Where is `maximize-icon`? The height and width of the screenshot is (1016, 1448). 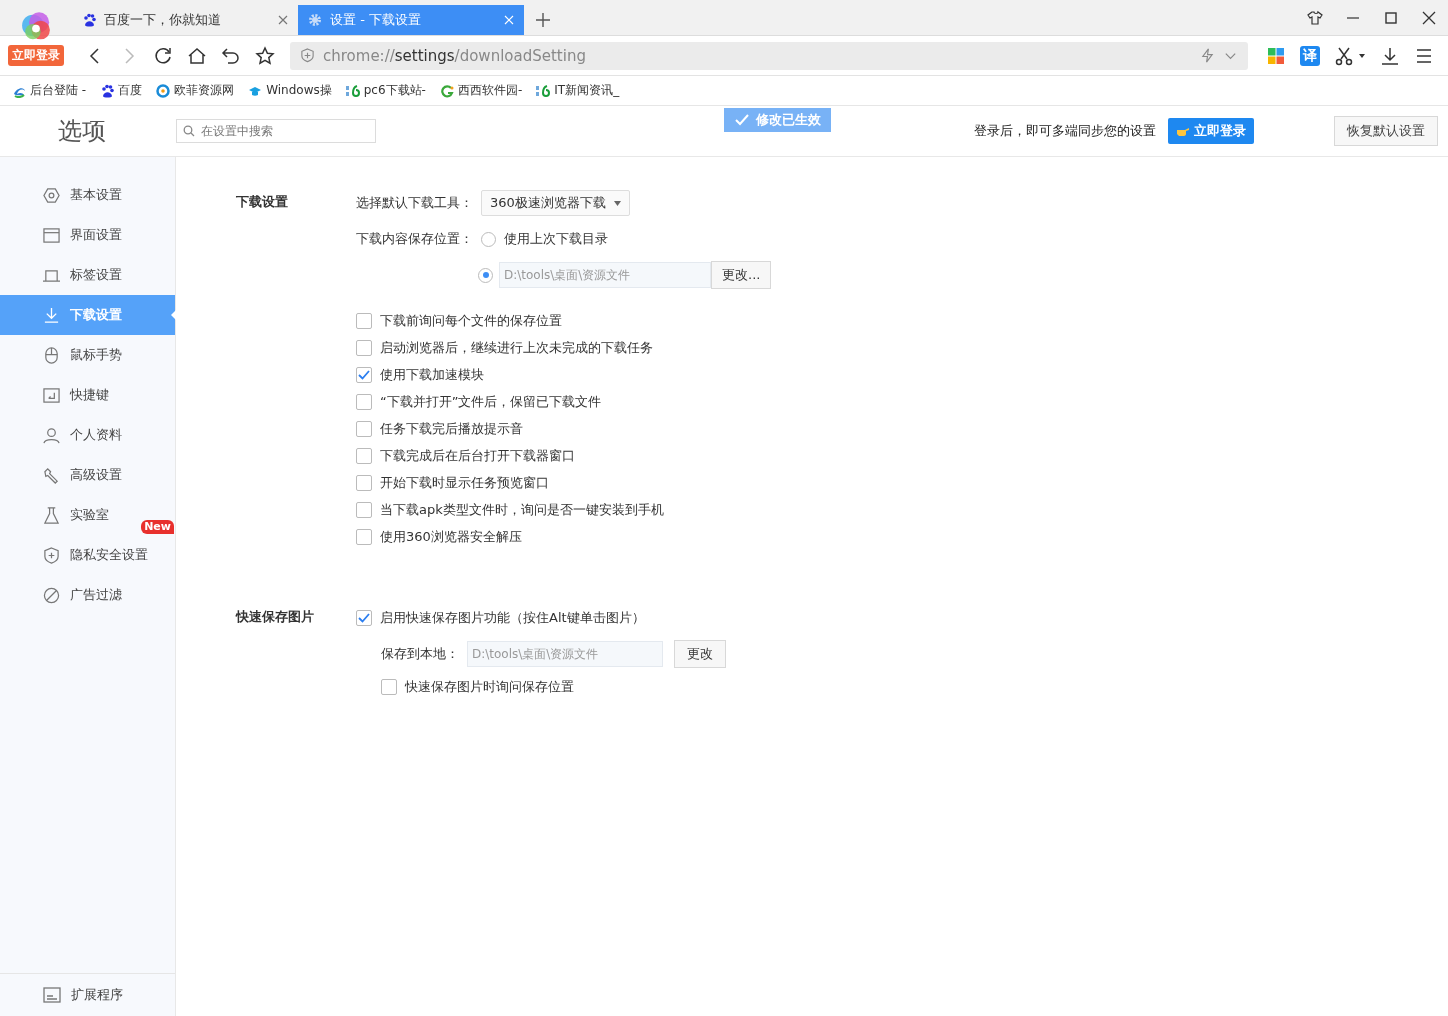 maximize-icon is located at coordinates (1391, 17).